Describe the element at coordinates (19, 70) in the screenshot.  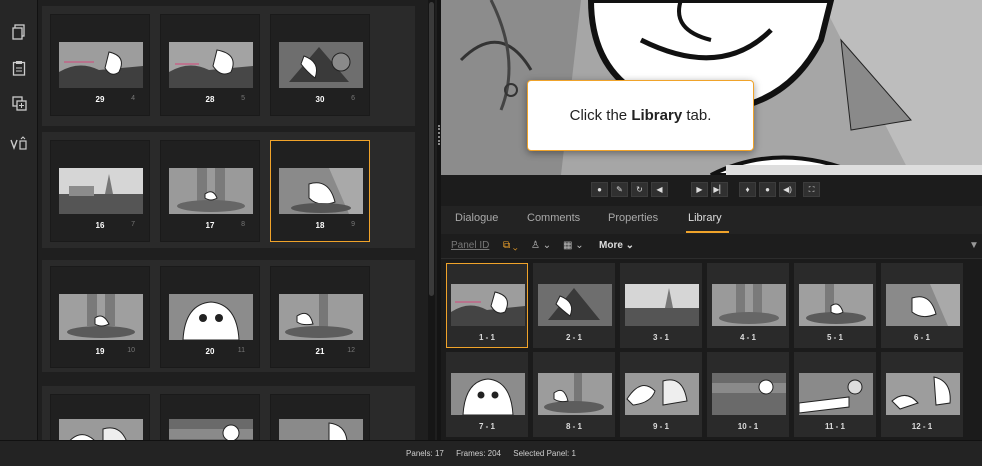
I see `paste-icon` at that location.